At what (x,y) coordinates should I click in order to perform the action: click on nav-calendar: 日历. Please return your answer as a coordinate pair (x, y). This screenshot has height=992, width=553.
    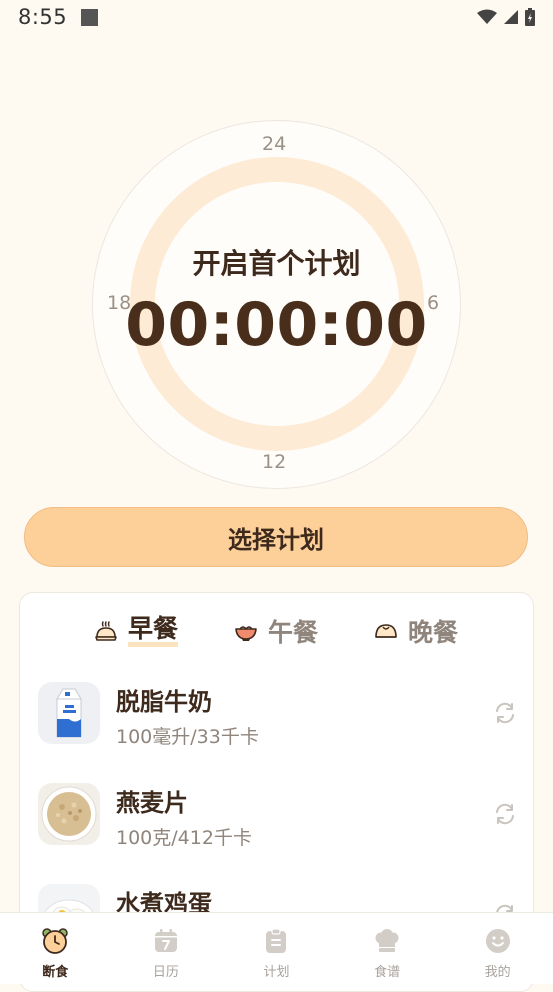
    Looking at the image, I should click on (166, 948).